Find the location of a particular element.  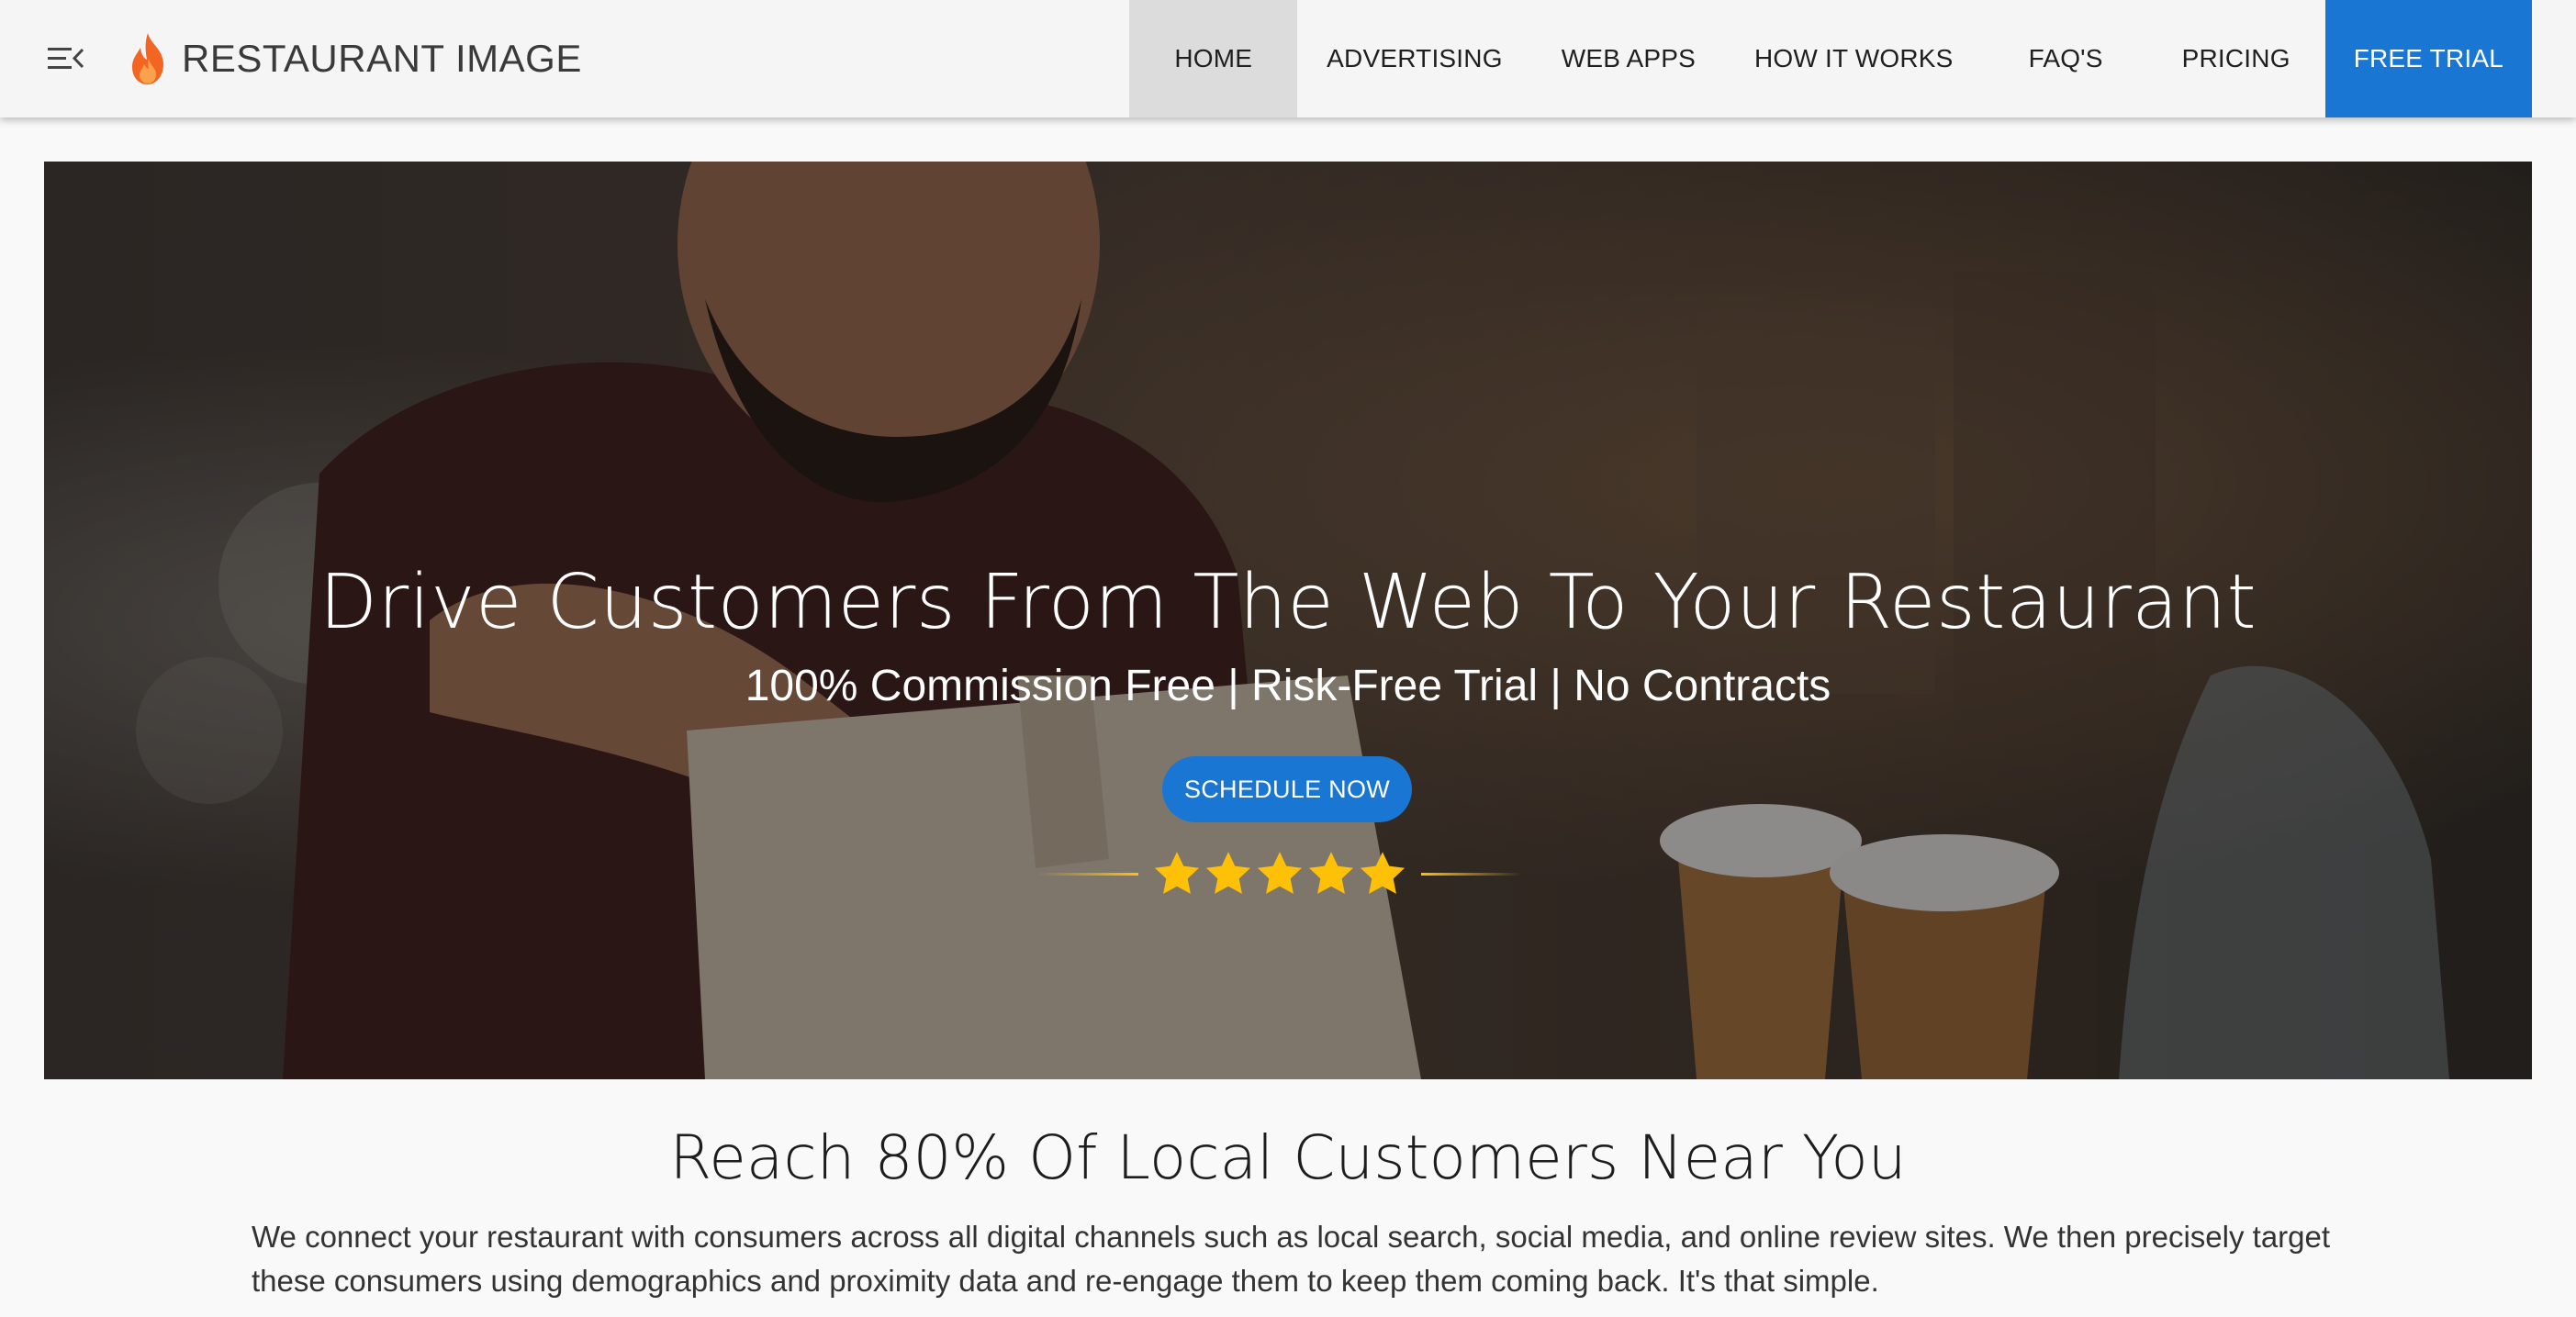

menu-collapse-icon is located at coordinates (65, 59).